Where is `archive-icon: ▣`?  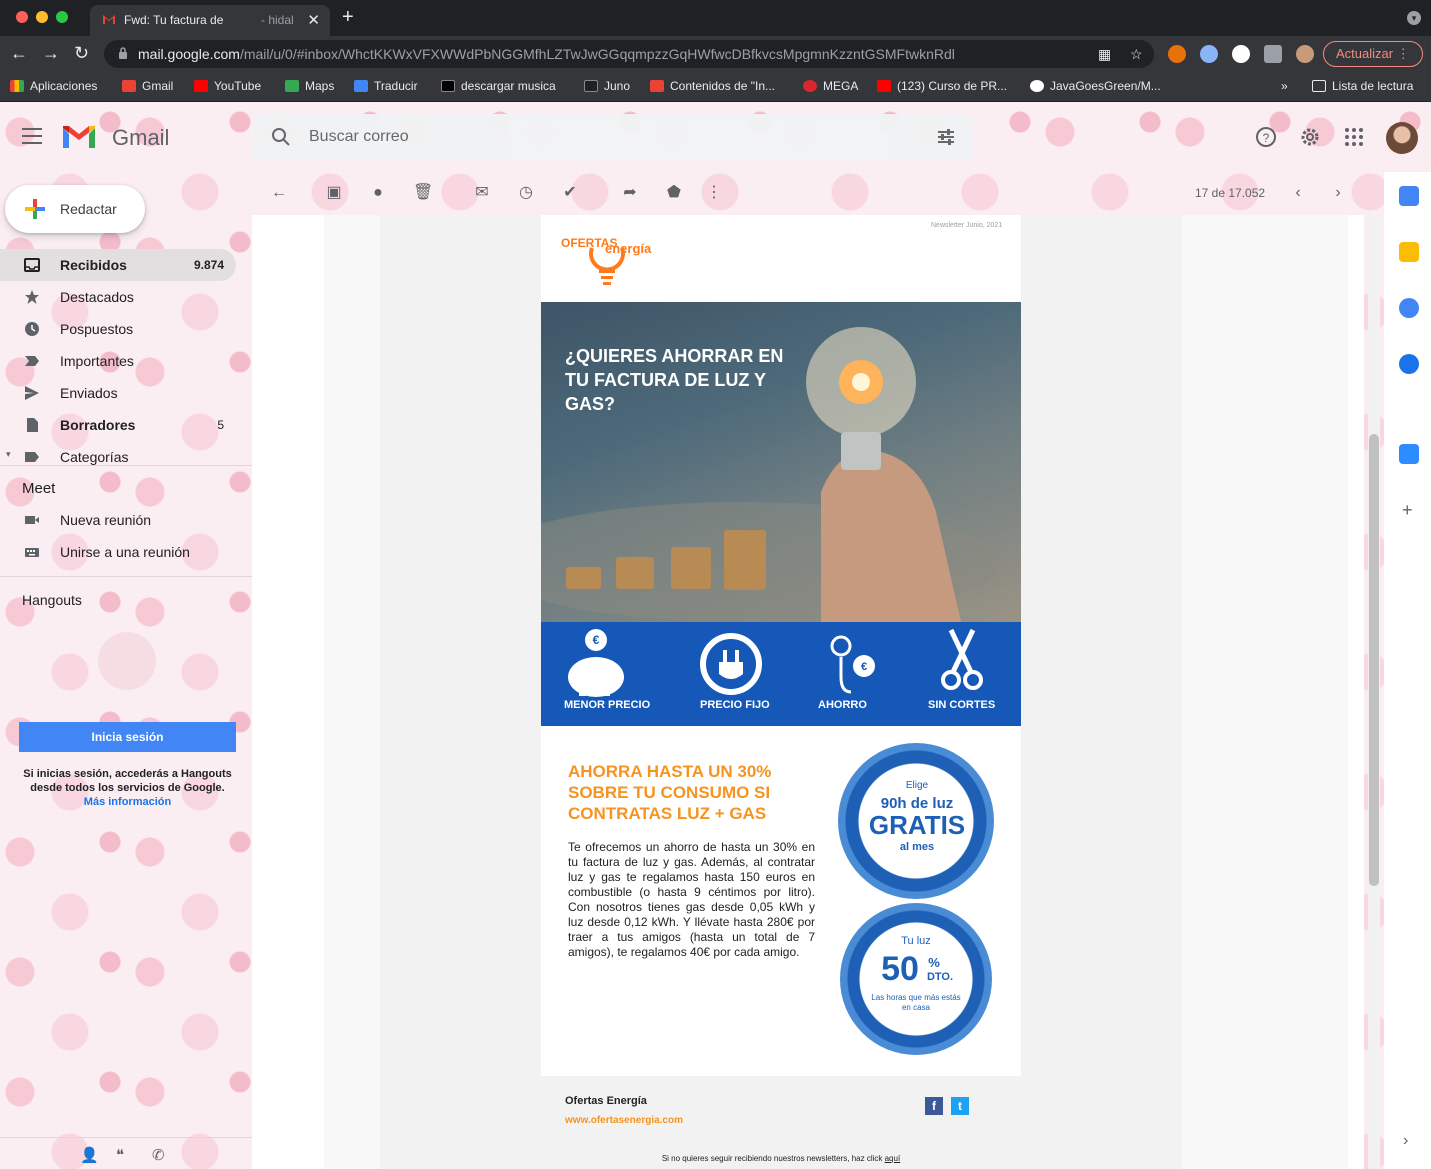
archive-icon: ▣ is located at coordinates (334, 193).